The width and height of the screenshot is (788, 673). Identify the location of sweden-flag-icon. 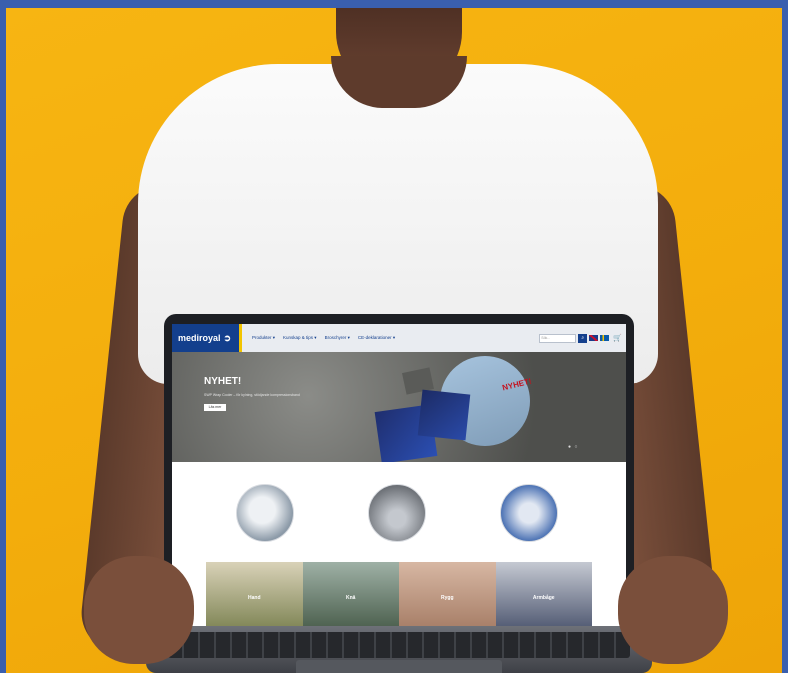
(605, 338).